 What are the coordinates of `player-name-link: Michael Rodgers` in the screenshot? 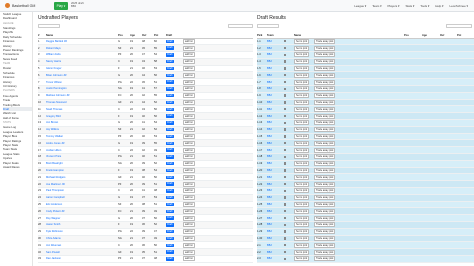 It's located at (82, 177).